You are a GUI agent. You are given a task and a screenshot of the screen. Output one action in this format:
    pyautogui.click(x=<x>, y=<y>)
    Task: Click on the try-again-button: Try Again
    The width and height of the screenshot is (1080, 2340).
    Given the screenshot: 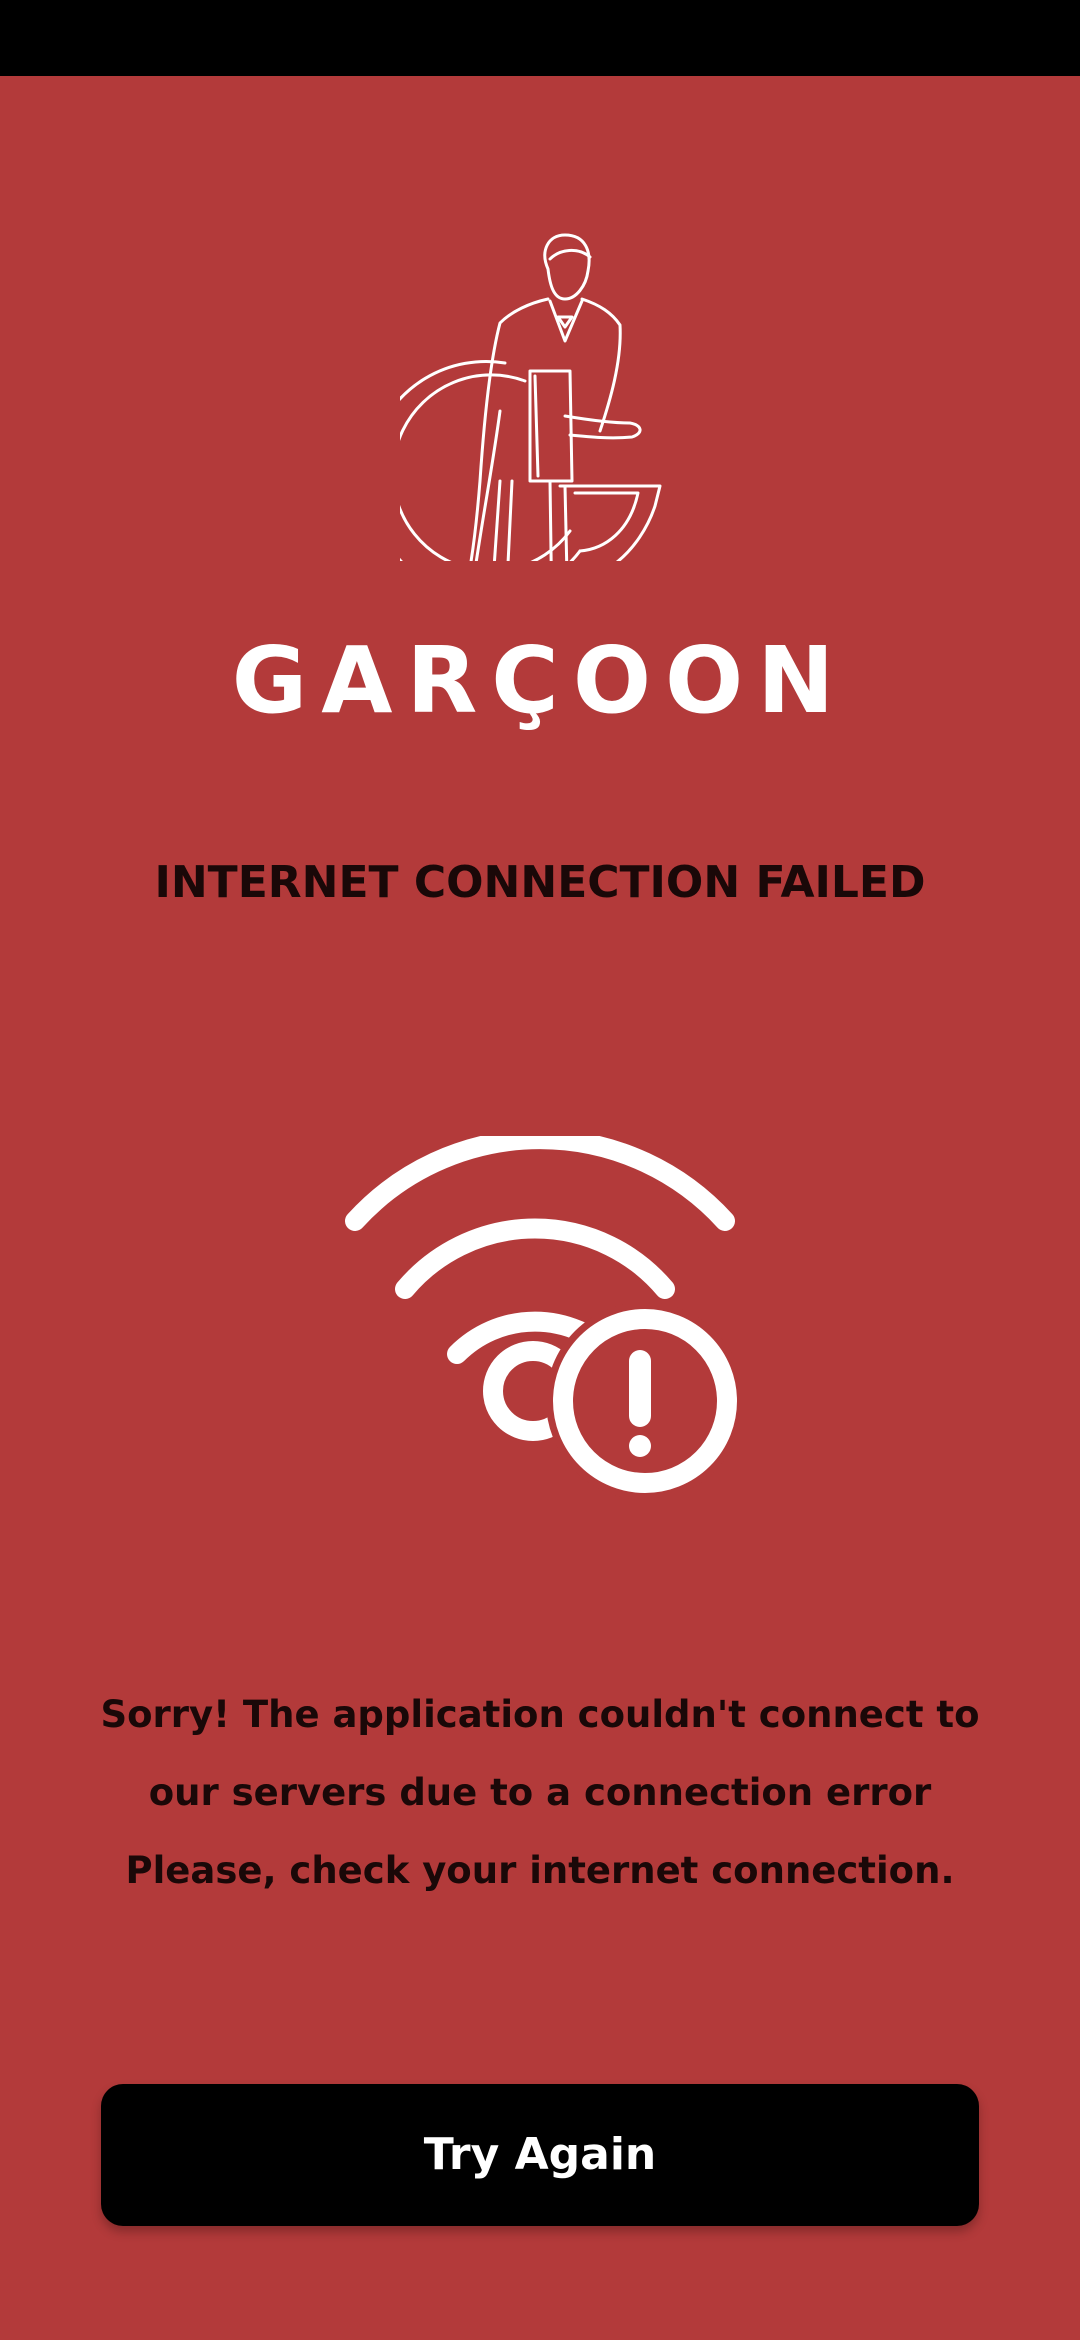 What is the action you would take?
    pyautogui.click(x=540, y=2155)
    